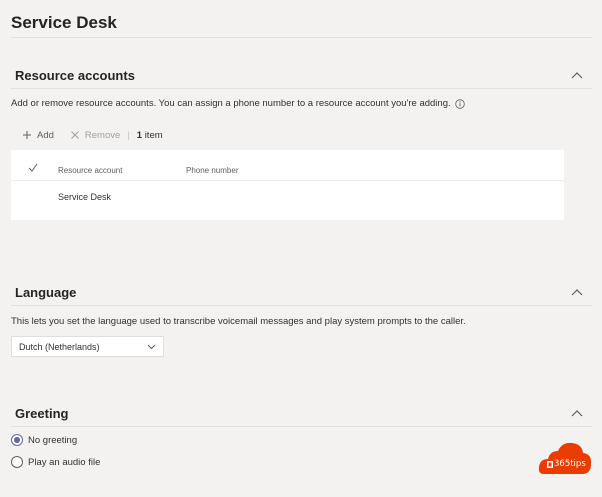 The height and width of the screenshot is (497, 602). Describe the element at coordinates (287, 135) in the screenshot. I see `accounts-toolbar: Add Remove | 1 item` at that location.